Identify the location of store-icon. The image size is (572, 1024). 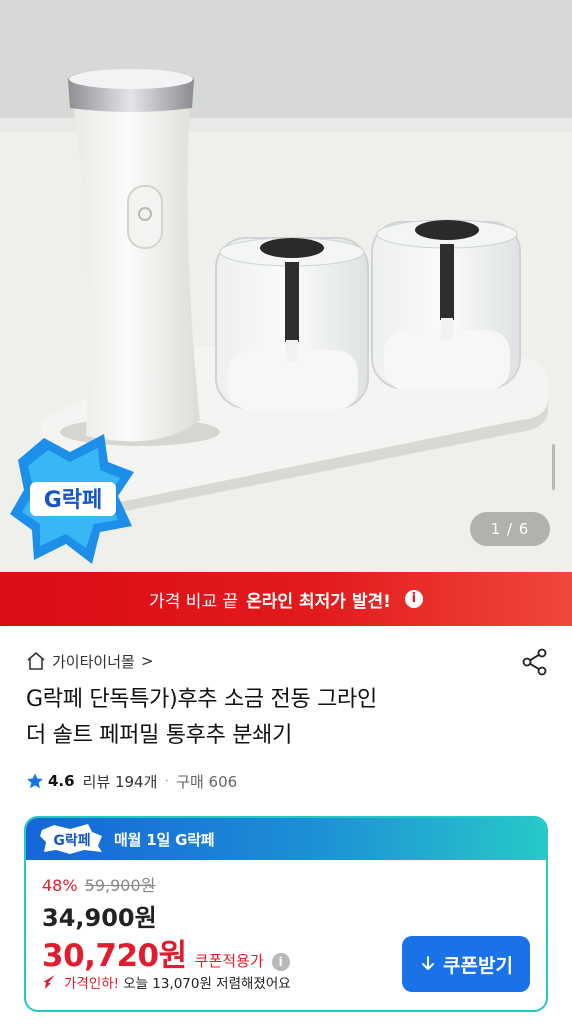
(36, 661).